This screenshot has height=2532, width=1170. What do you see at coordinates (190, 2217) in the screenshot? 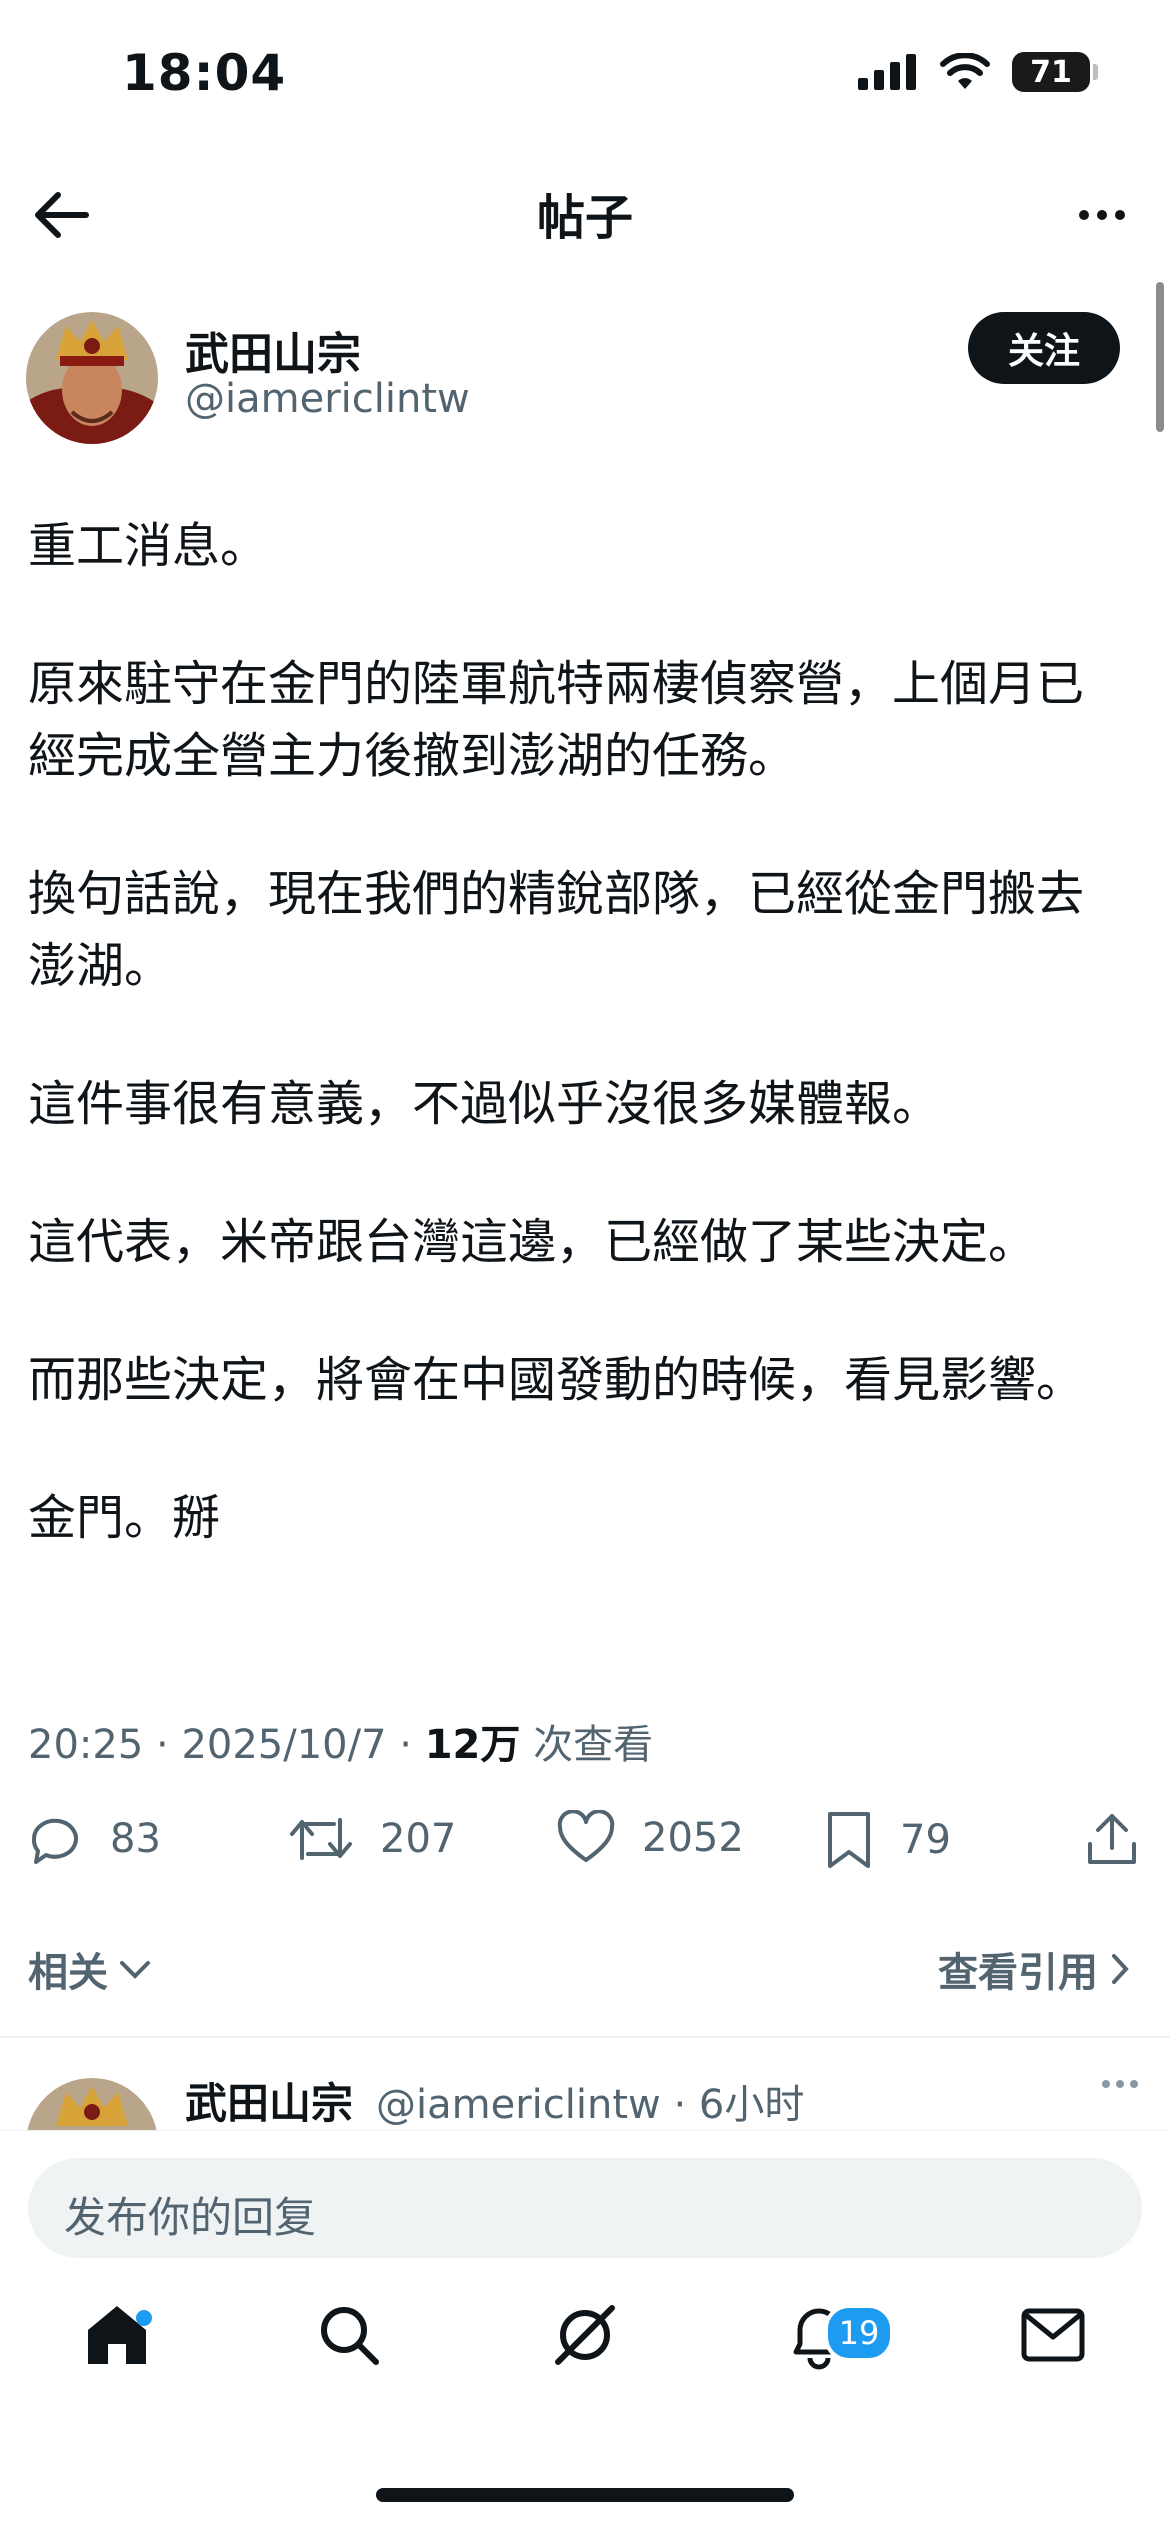
I see `reply-placeholder: 发布你的回复` at bounding box center [190, 2217].